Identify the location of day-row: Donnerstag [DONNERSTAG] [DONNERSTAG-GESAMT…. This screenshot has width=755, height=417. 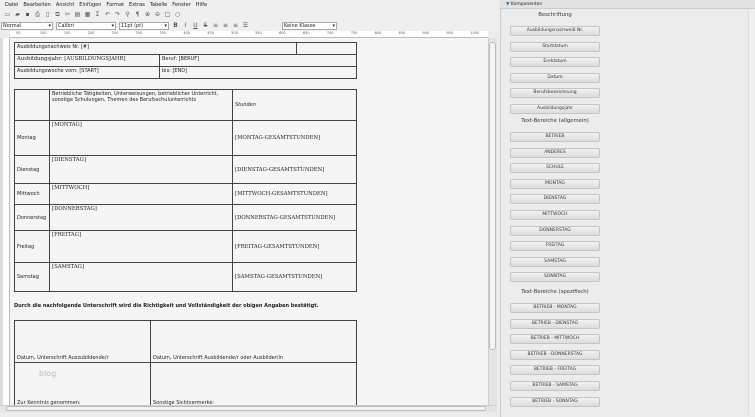
(185, 217).